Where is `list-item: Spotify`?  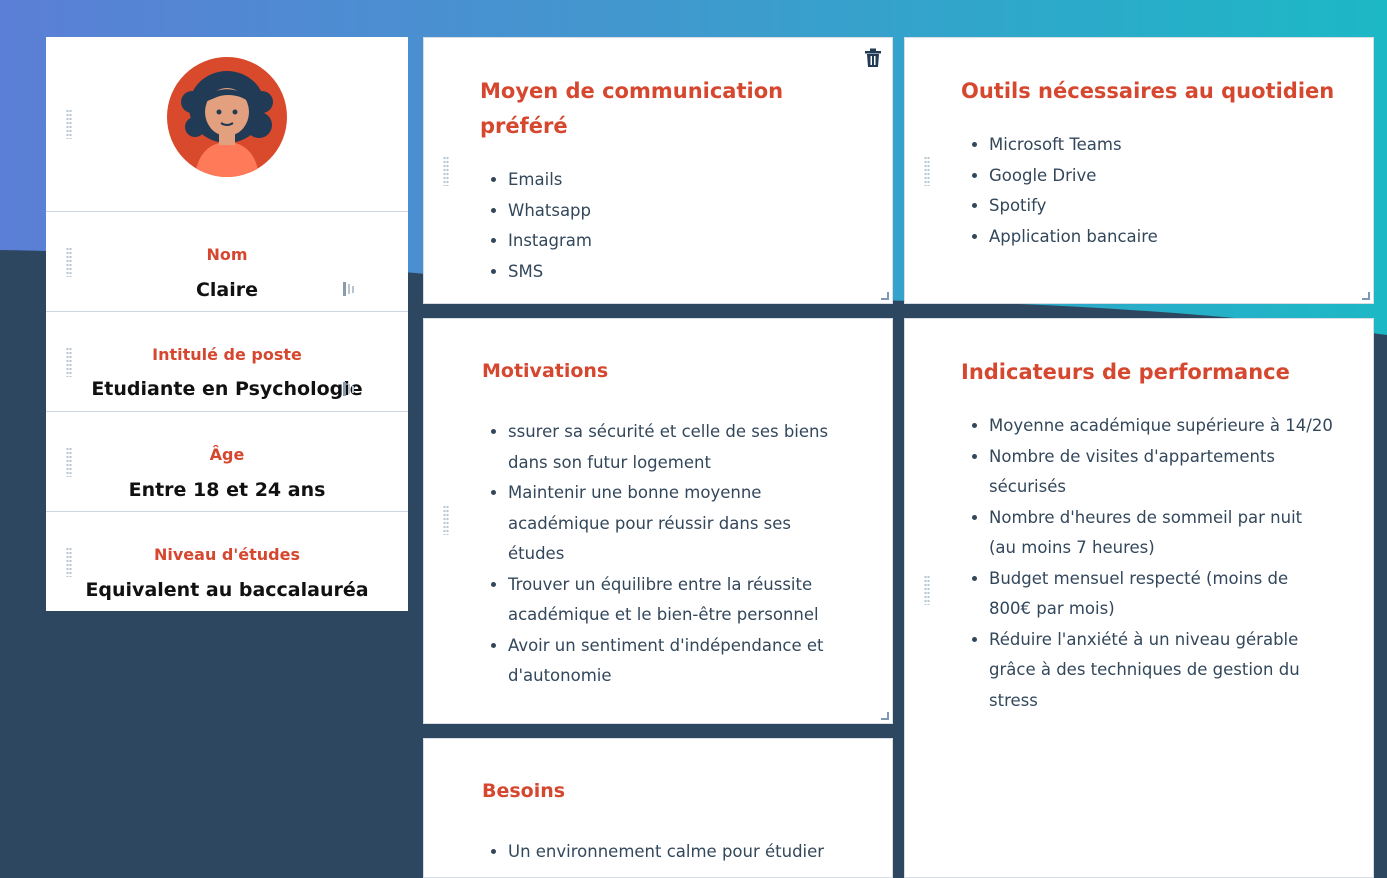
list-item: Spotify is located at coordinates (1165, 206).